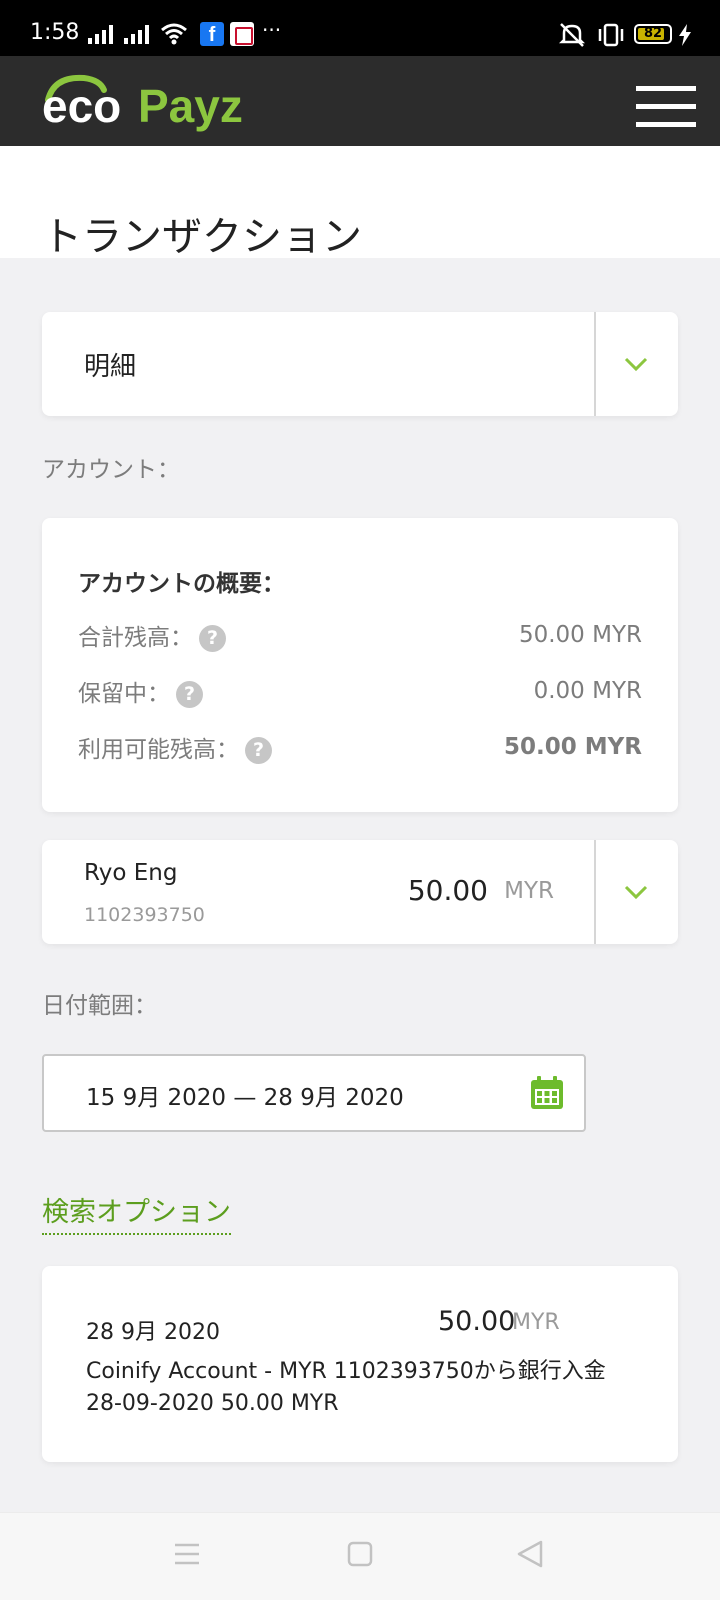  I want to click on logo-payz-text: Payz, so click(190, 106).